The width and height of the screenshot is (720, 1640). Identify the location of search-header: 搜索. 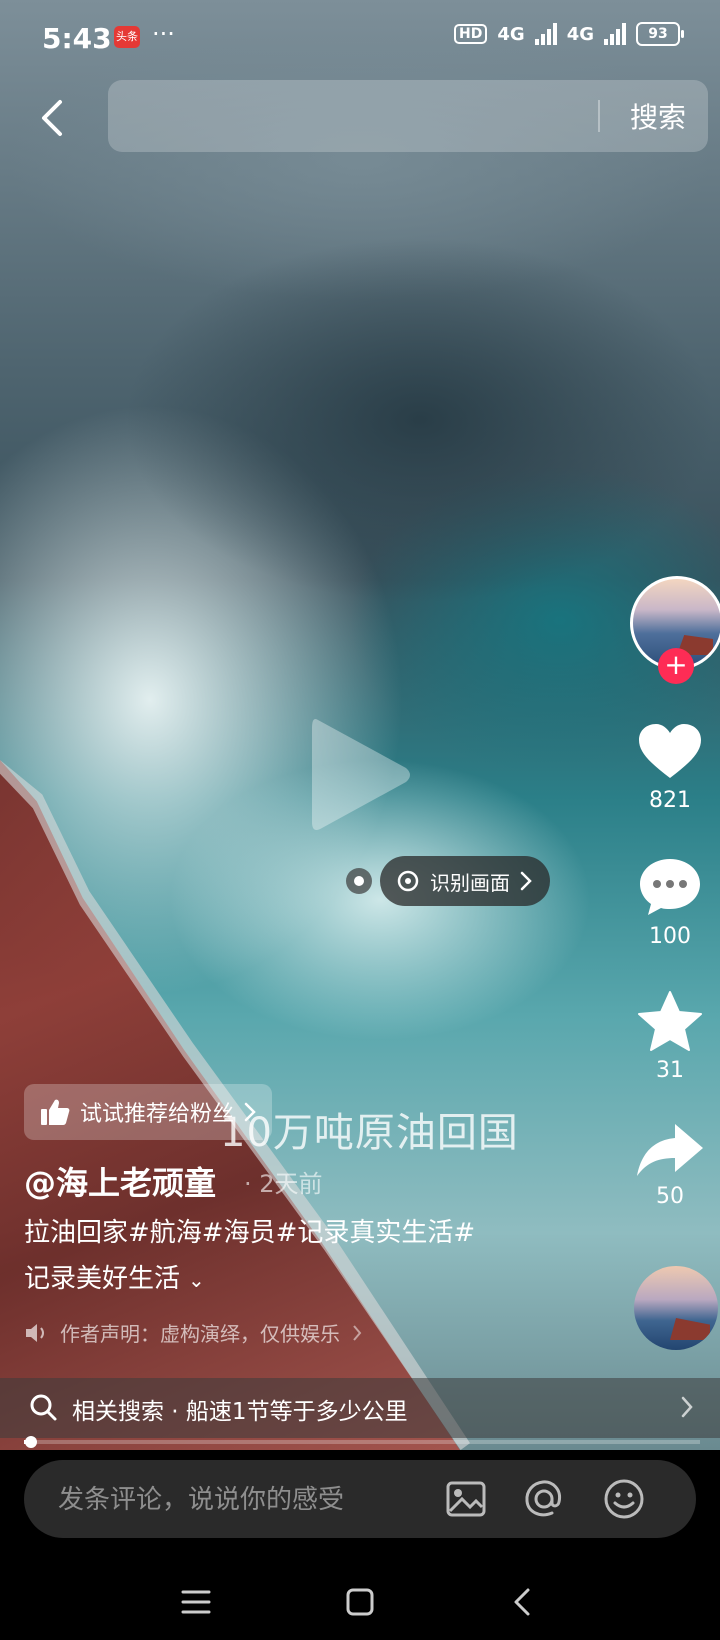
(360, 118).